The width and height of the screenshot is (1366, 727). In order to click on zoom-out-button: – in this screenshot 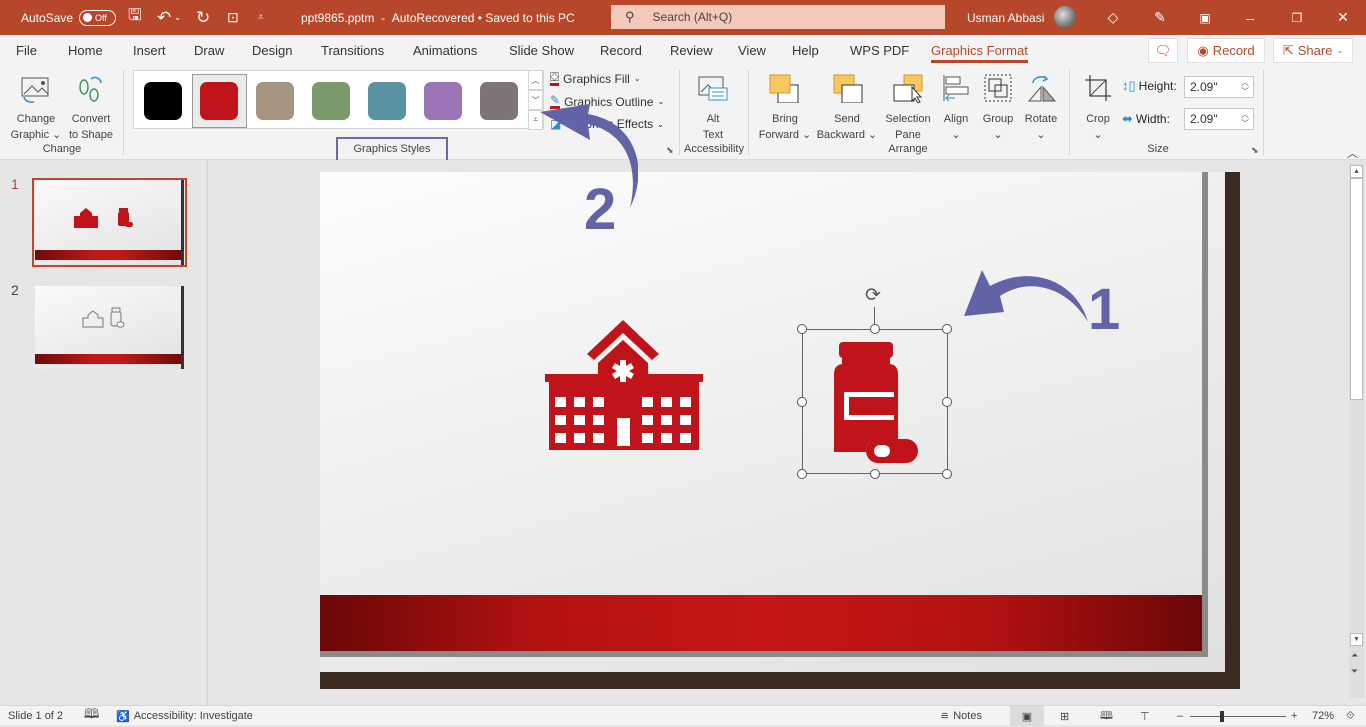, I will do `click(1180, 716)`.